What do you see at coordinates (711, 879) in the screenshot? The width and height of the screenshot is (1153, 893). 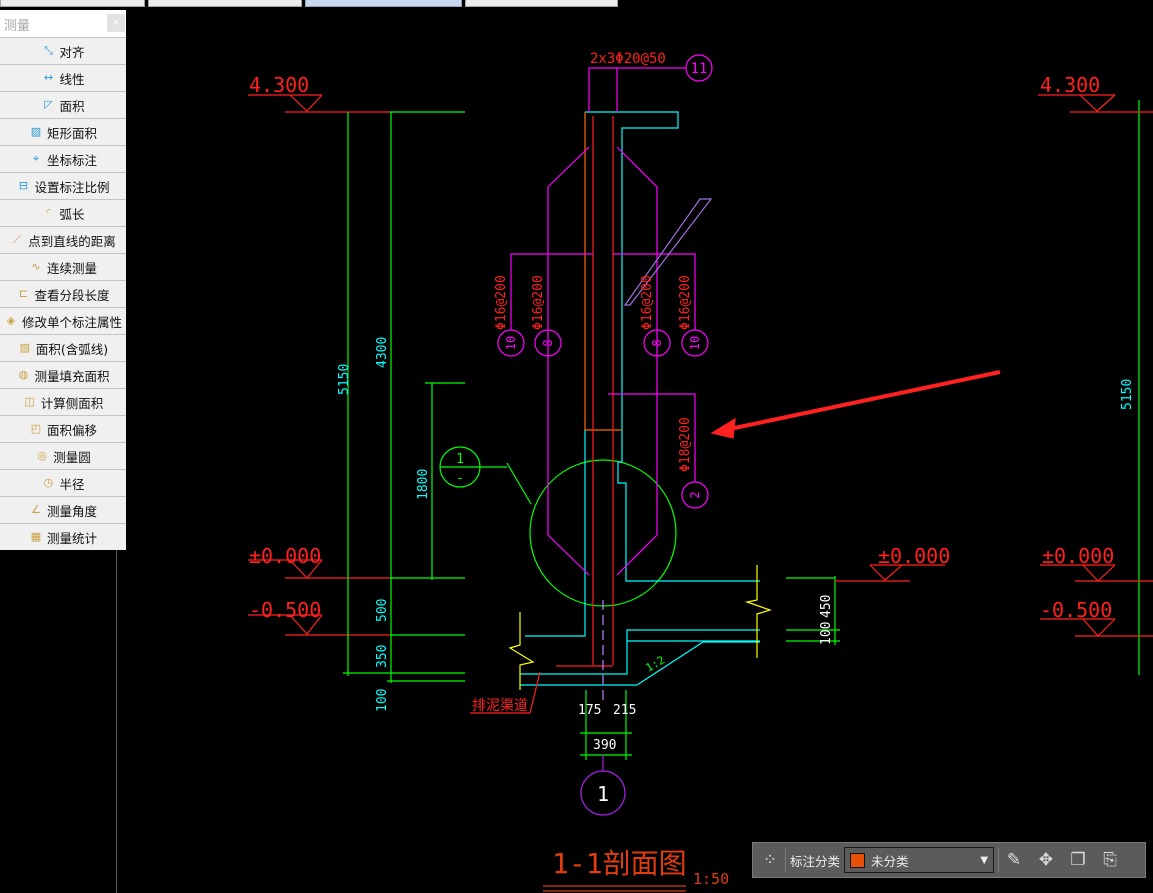 I see `section-scale: 1:50` at bounding box center [711, 879].